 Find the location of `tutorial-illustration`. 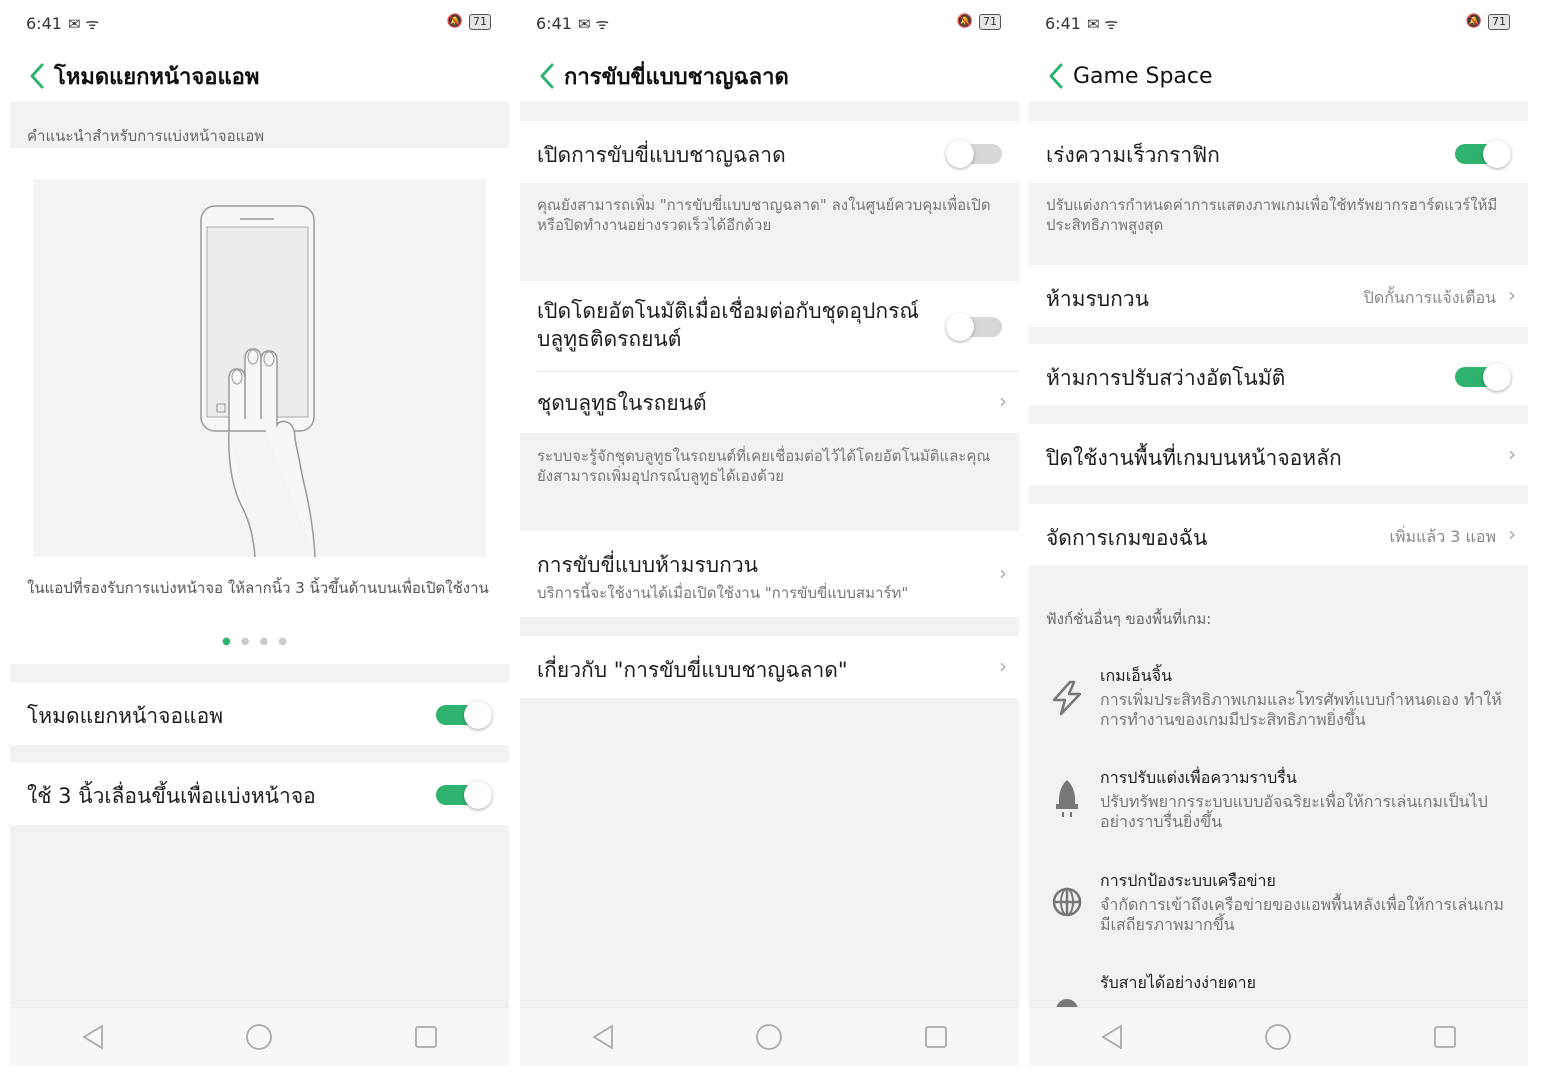

tutorial-illustration is located at coordinates (259, 368).